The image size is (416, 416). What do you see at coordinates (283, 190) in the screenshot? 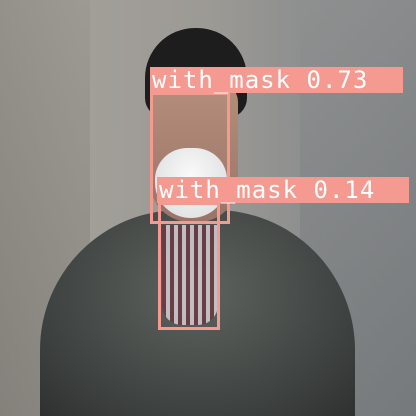
I see `detection-label-2: with_mask 0.14` at bounding box center [283, 190].